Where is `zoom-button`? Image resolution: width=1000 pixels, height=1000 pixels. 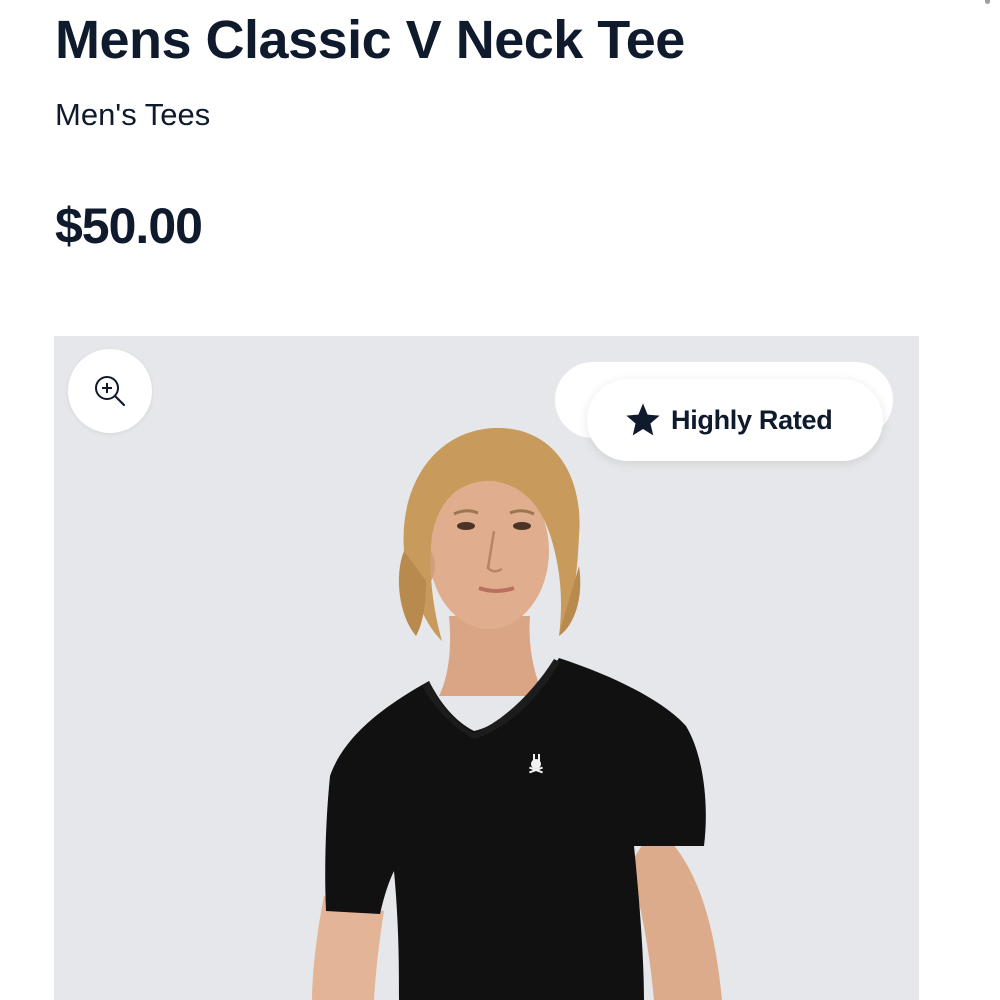
zoom-button is located at coordinates (110, 391).